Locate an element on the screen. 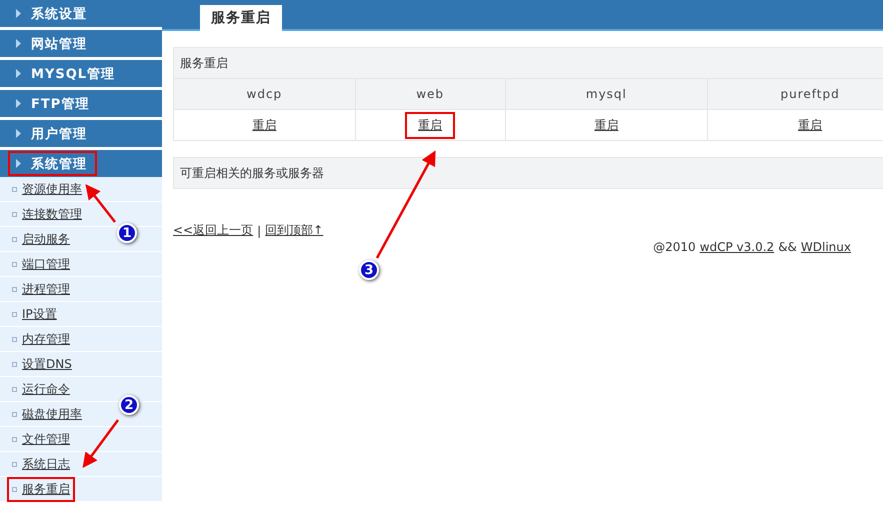 Image resolution: width=883 pixels, height=506 pixels. note-text: 可重启相关的服务或服务器 is located at coordinates (528, 173).